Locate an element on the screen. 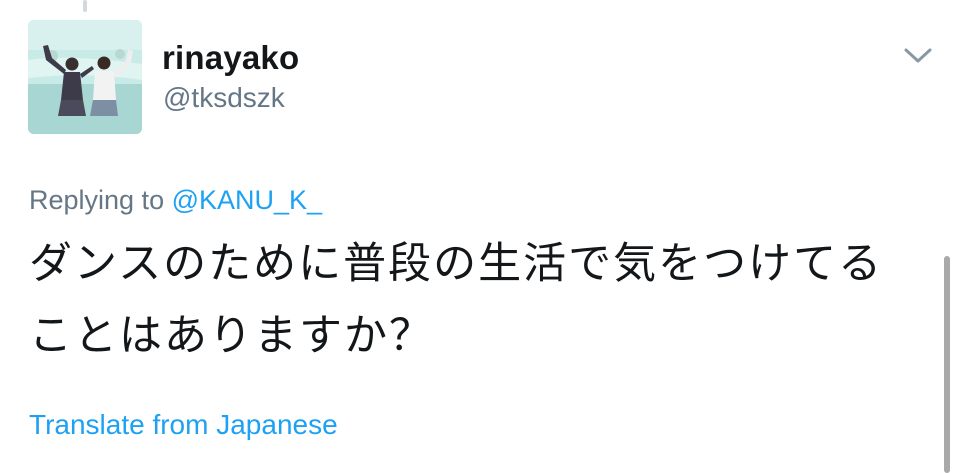  chevron-down-icon is located at coordinates (918, 55).